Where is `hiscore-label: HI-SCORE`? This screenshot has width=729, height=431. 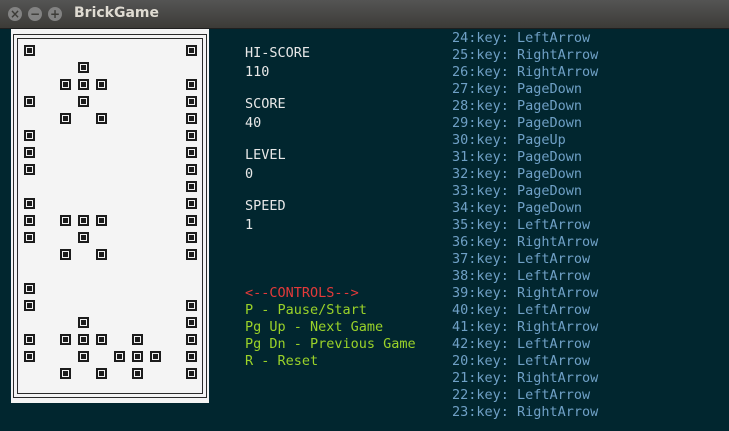 hiscore-label: HI-SCORE is located at coordinates (278, 53).